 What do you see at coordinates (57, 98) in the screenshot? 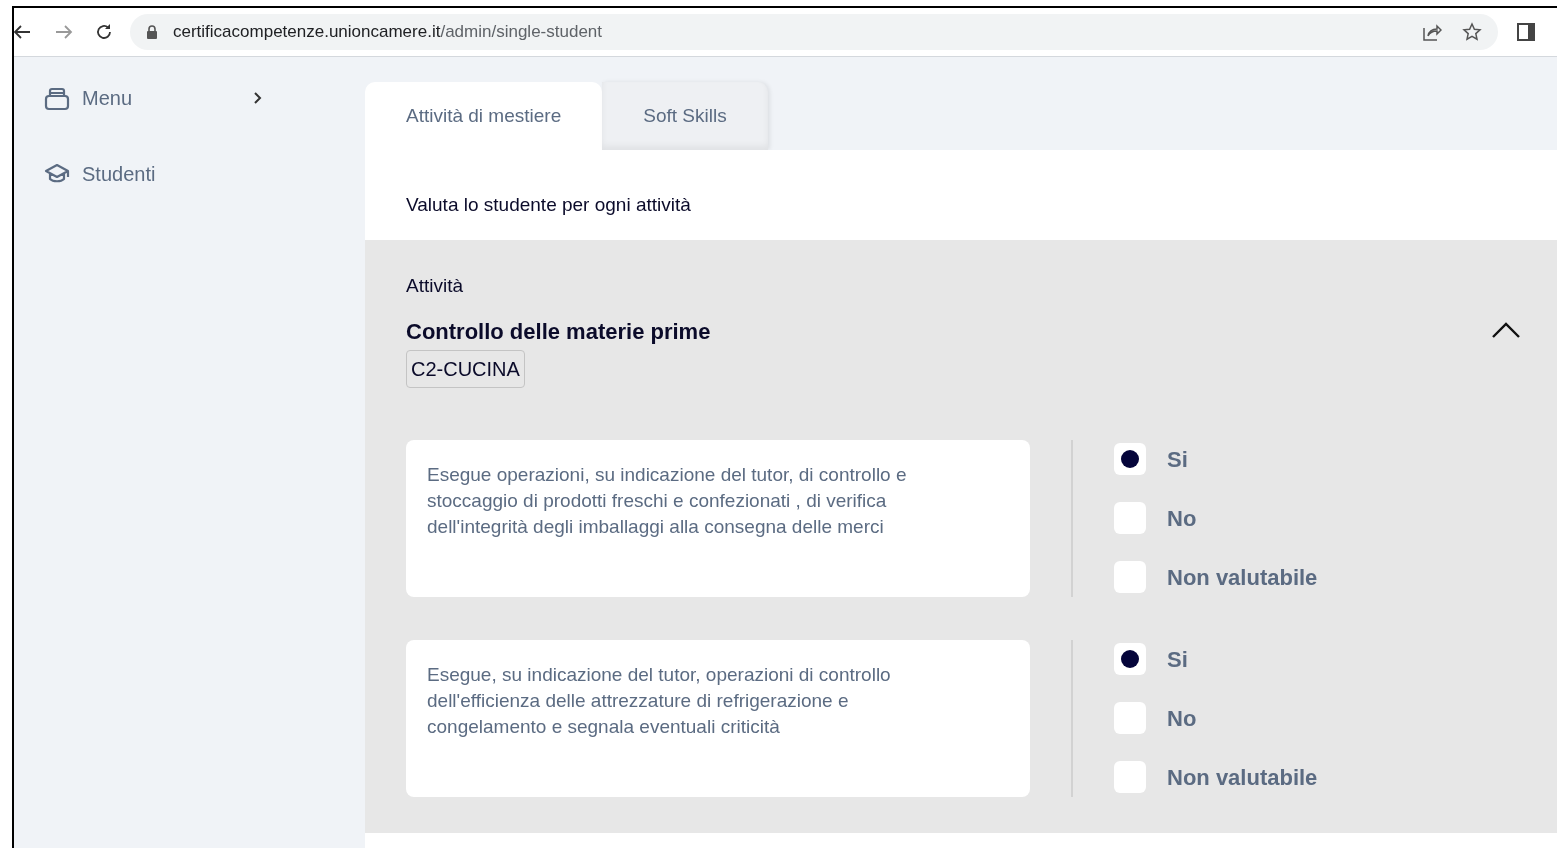
I see `tray-icon` at bounding box center [57, 98].